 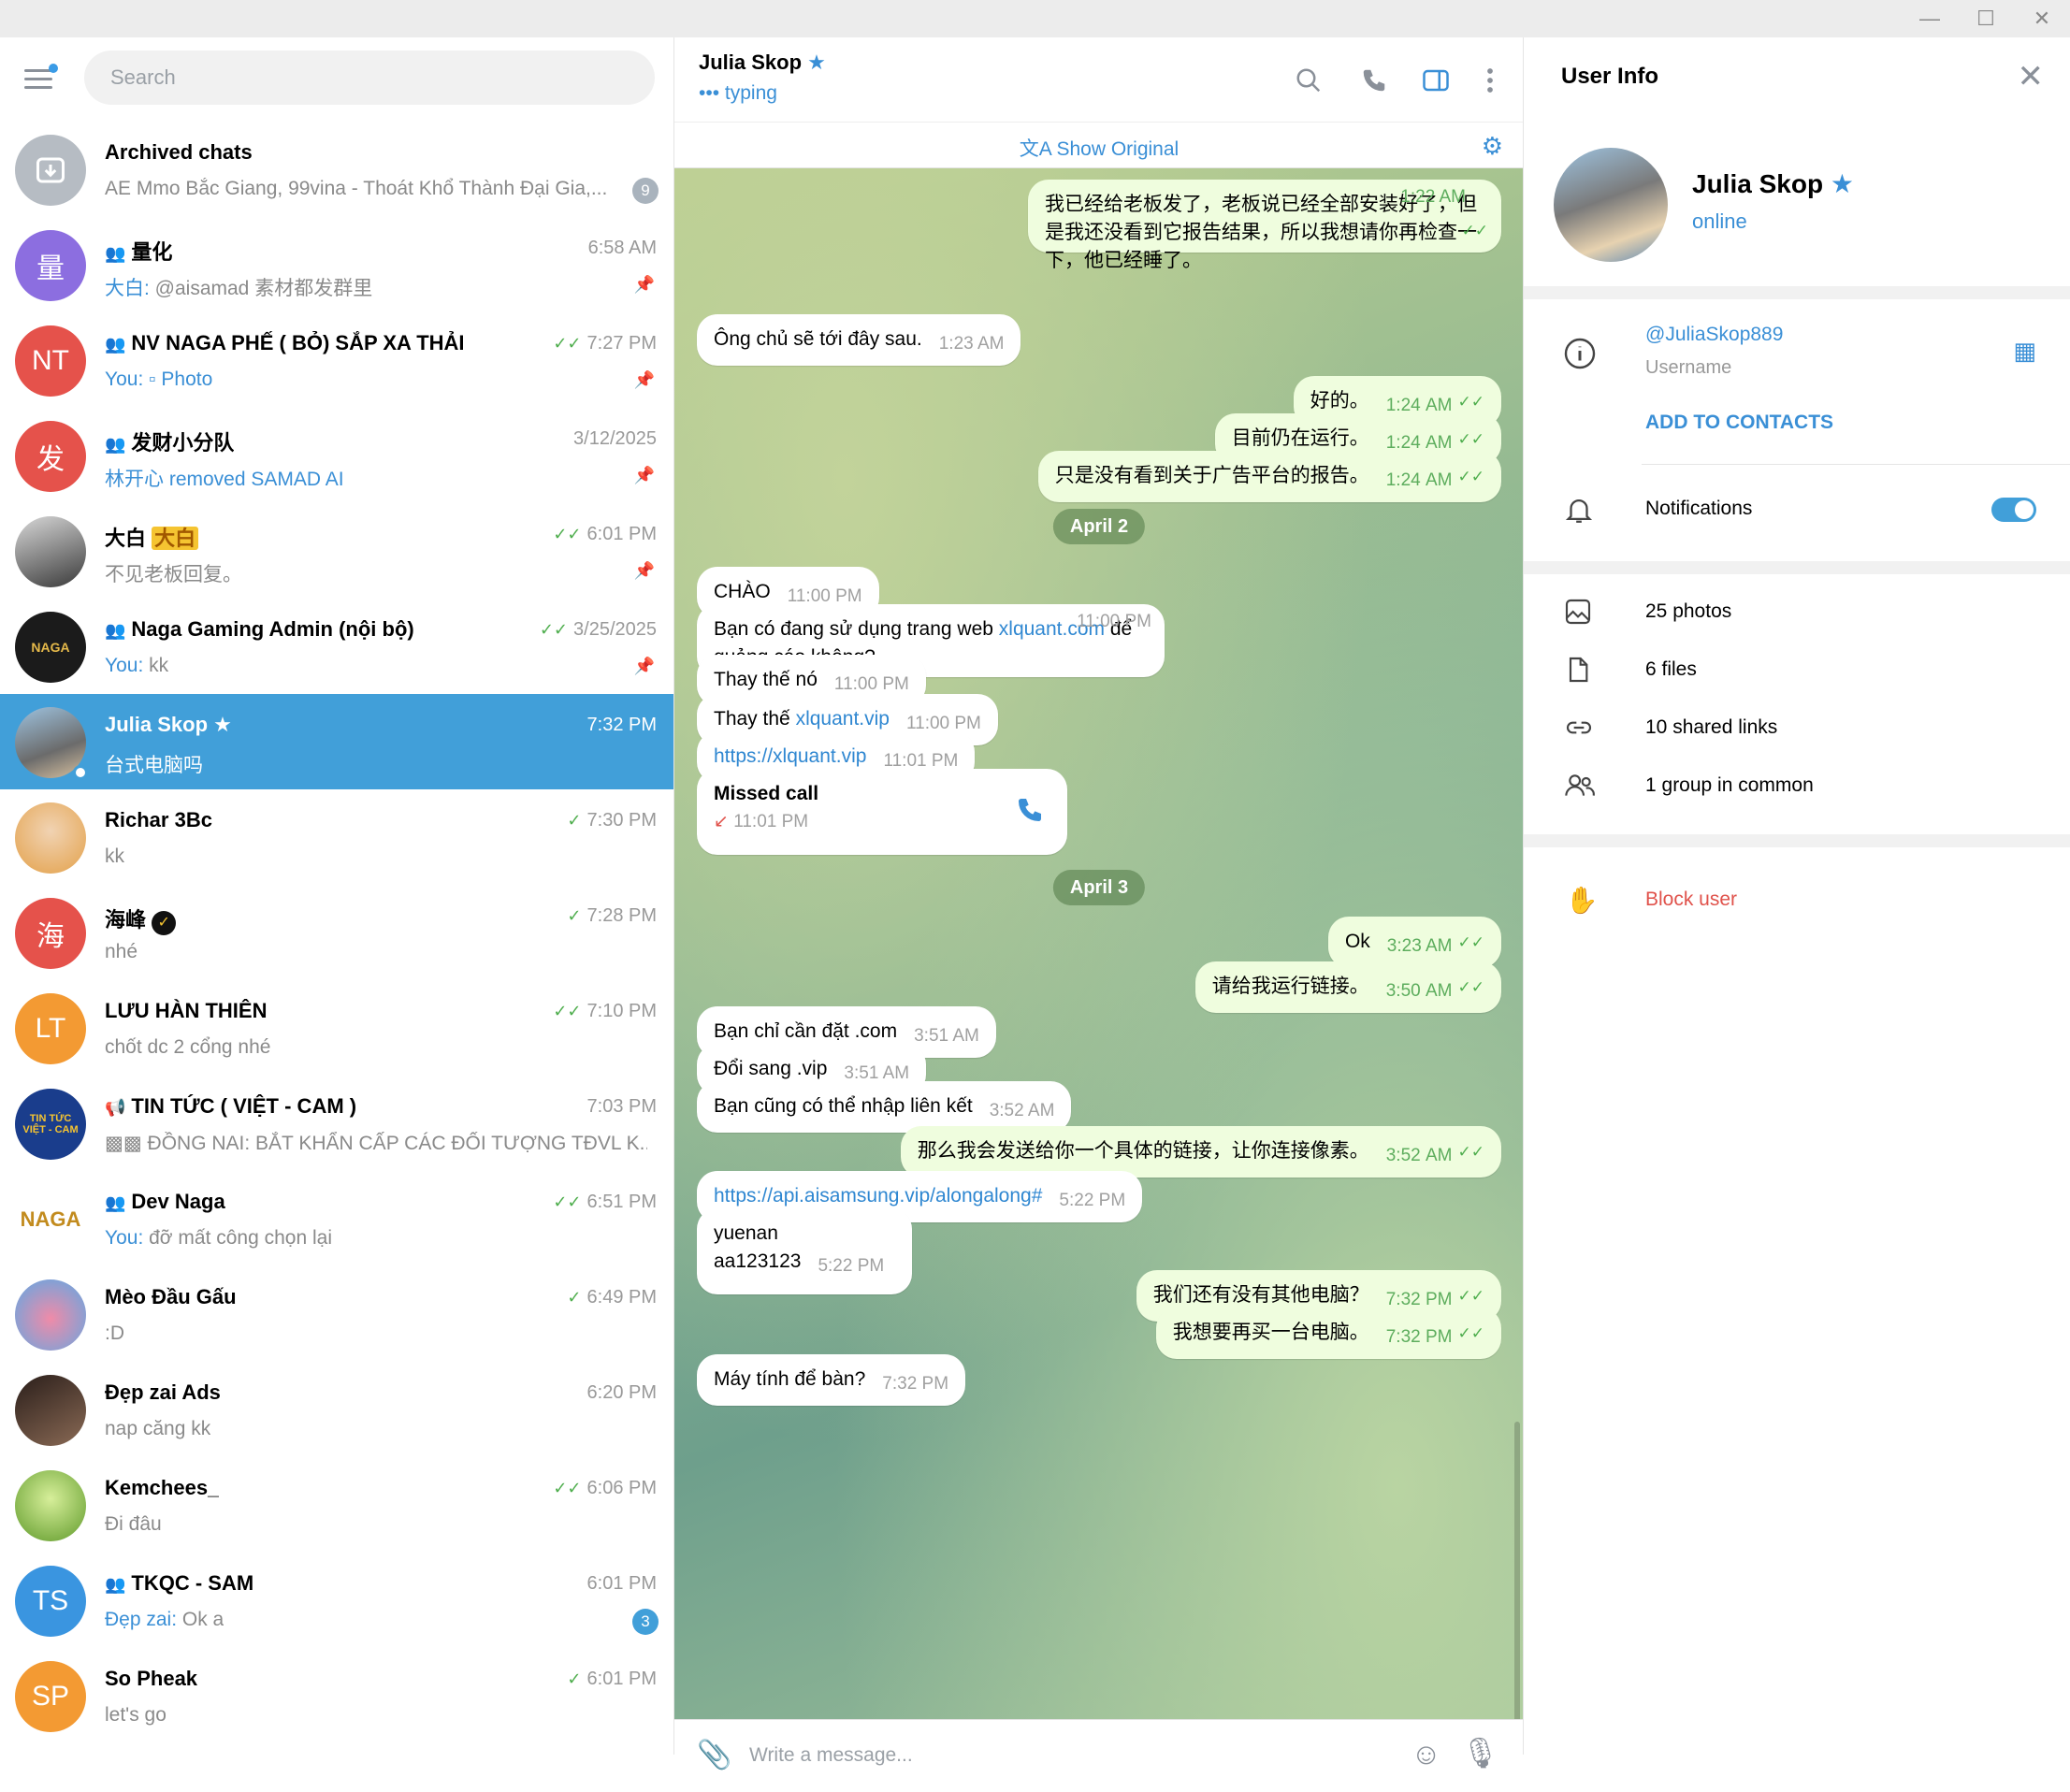 I want to click on shared-links: 10 shared links, so click(x=1711, y=727).